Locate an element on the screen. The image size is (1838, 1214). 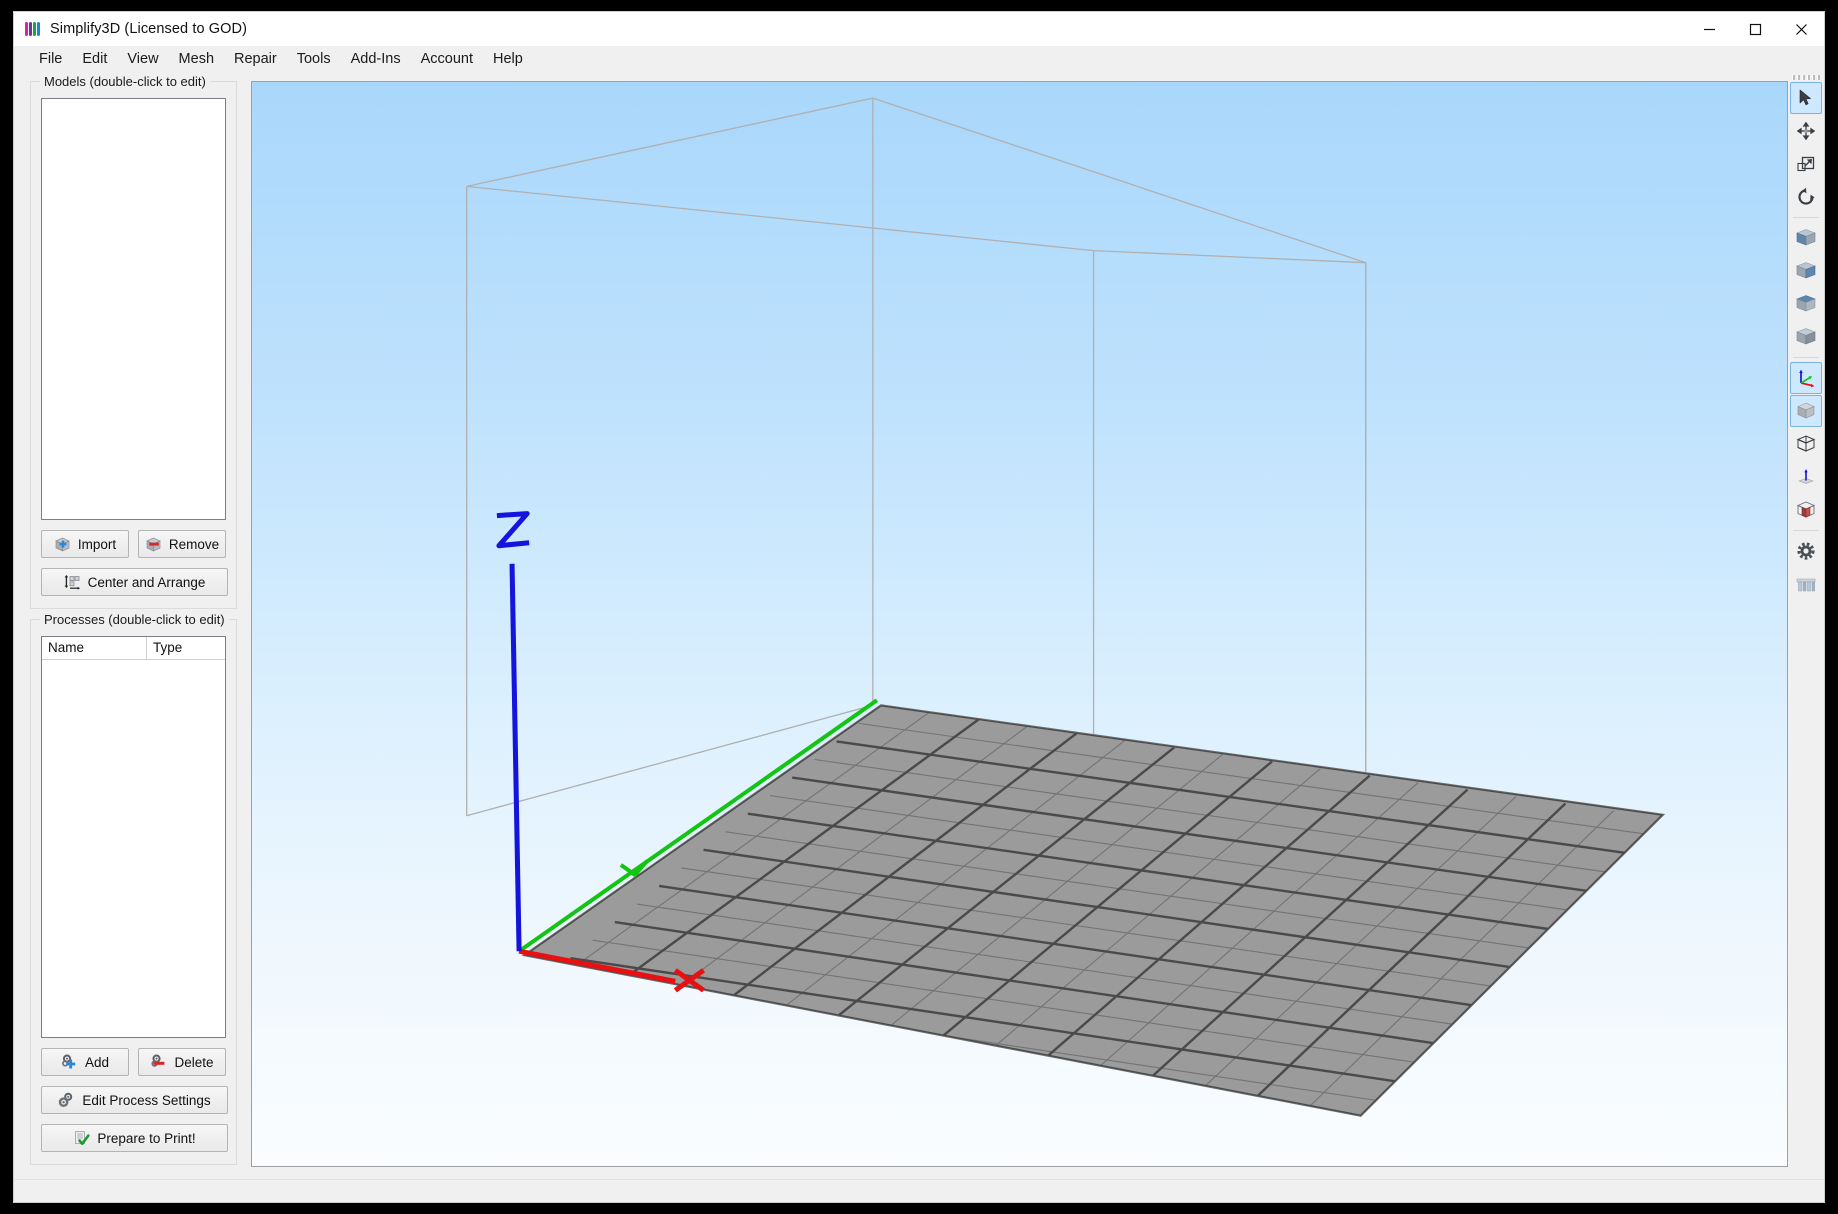
gears-minus-icon is located at coordinates (158, 1062).